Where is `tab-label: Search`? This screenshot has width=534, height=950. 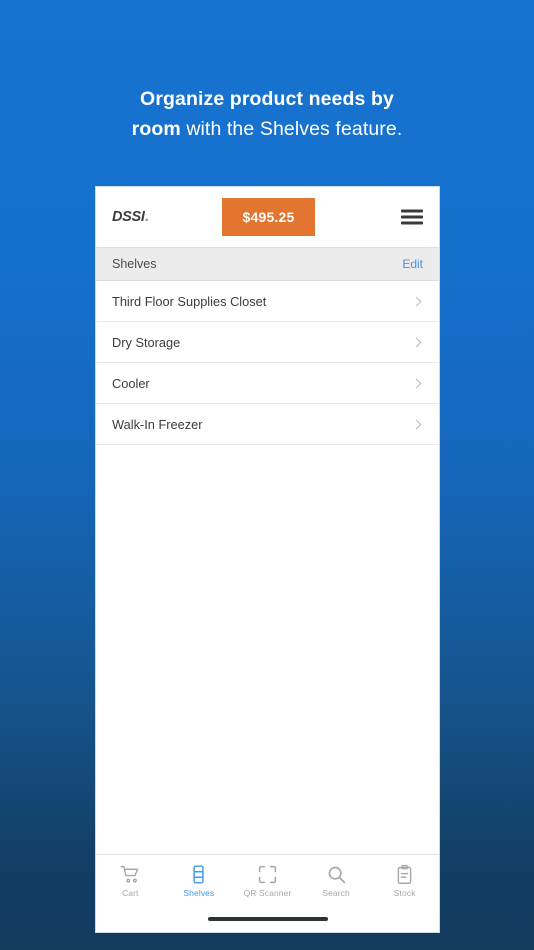 tab-label: Search is located at coordinates (336, 892).